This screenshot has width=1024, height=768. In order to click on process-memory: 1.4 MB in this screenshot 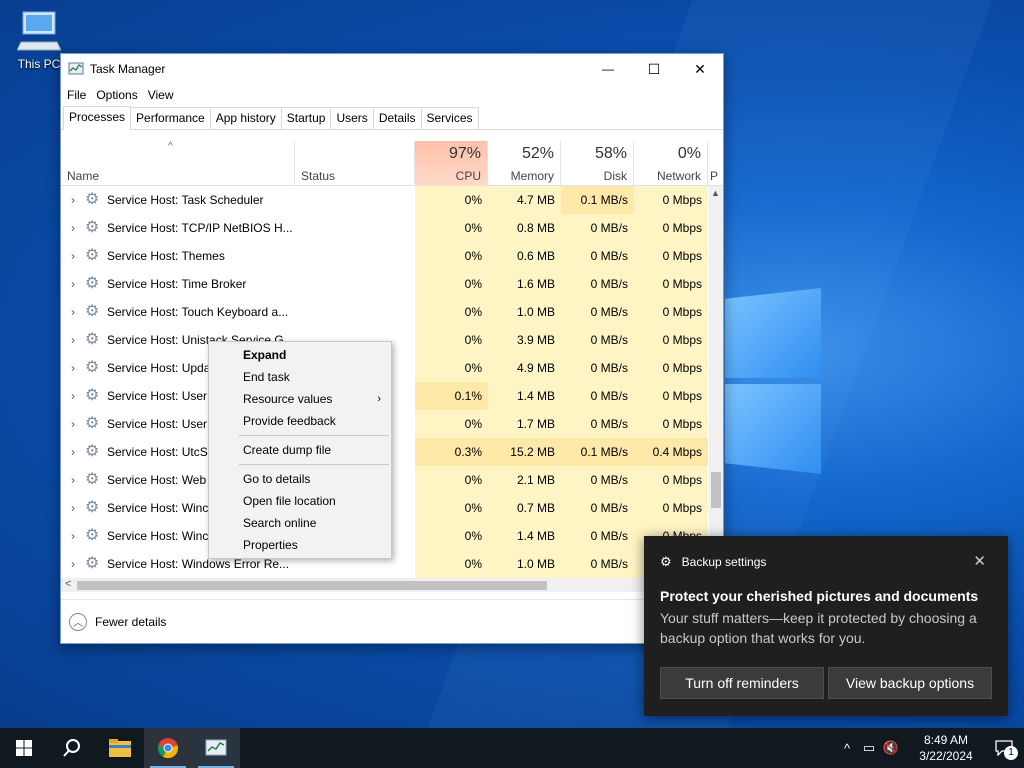, I will do `click(524, 536)`.